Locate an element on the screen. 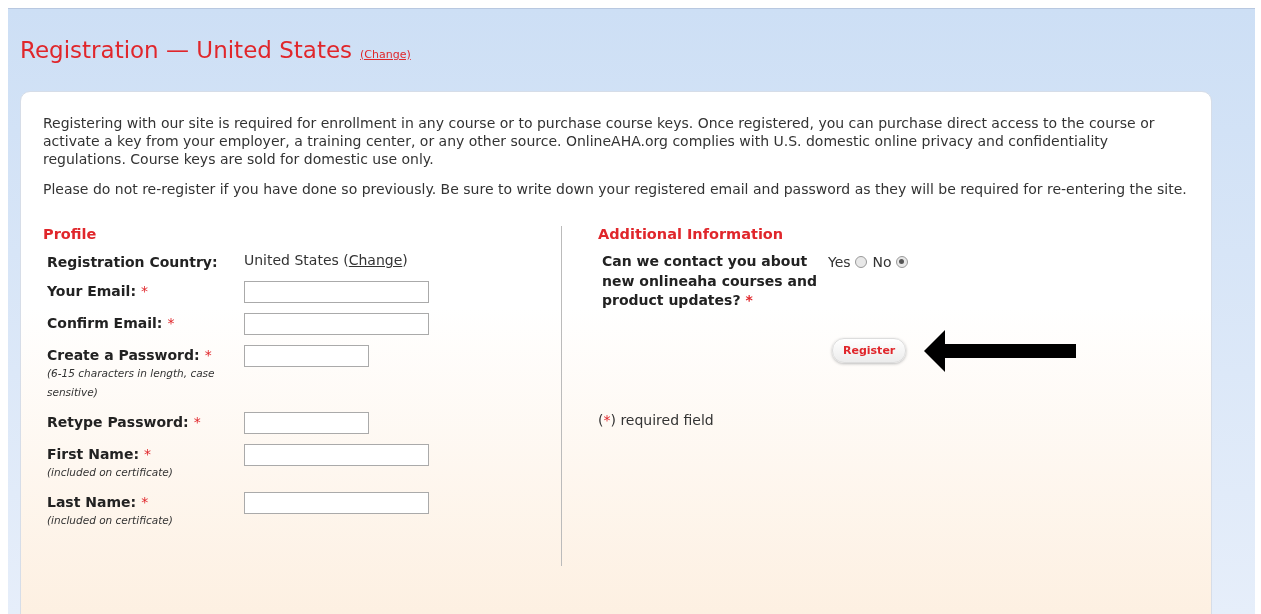 The height and width of the screenshot is (614, 1261). question-label: Can we contact you about new onlineaha courses and product updates? * is located at coordinates (710, 281).